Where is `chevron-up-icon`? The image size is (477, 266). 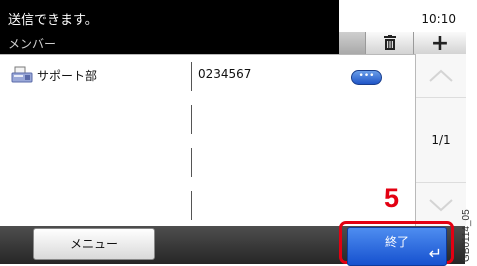 chevron-up-icon is located at coordinates (441, 75).